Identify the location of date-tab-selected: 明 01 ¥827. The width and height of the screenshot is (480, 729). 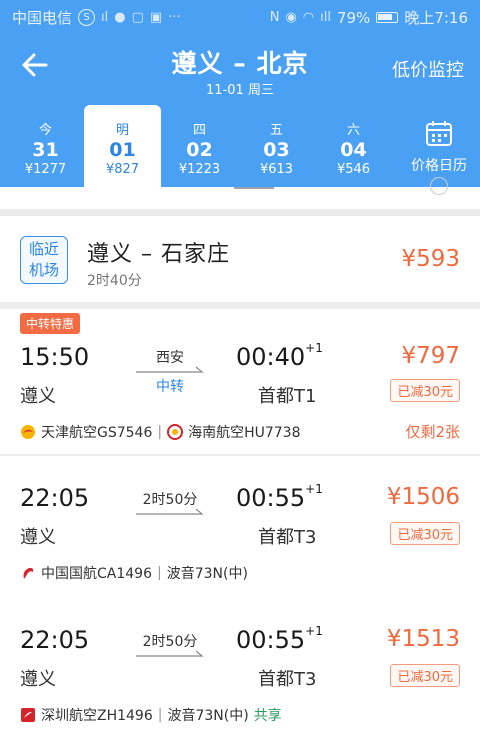
(122, 146).